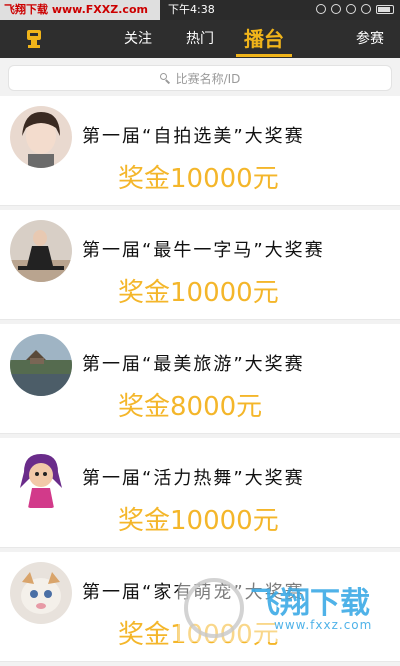 This screenshot has width=400, height=666. Describe the element at coordinates (193, 364) in the screenshot. I see `contest-title: 第一届“最美旅游”大奖赛` at that location.